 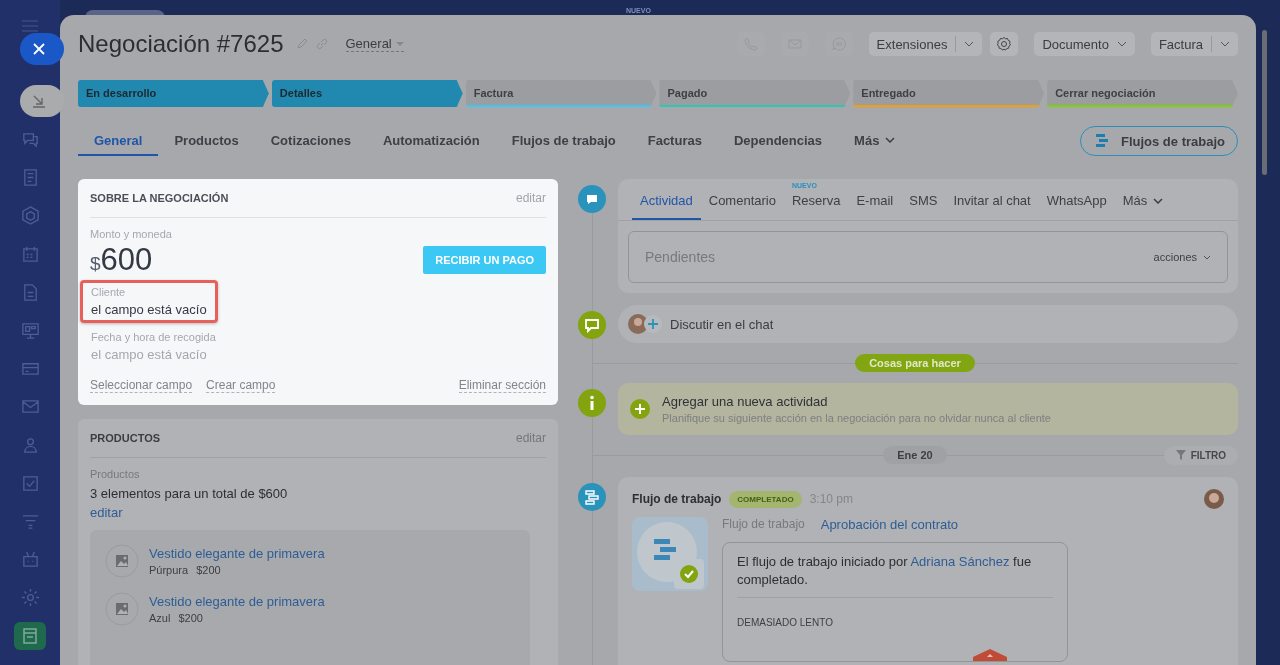 What do you see at coordinates (301, 44) in the screenshot?
I see `pencil-icon` at bounding box center [301, 44].